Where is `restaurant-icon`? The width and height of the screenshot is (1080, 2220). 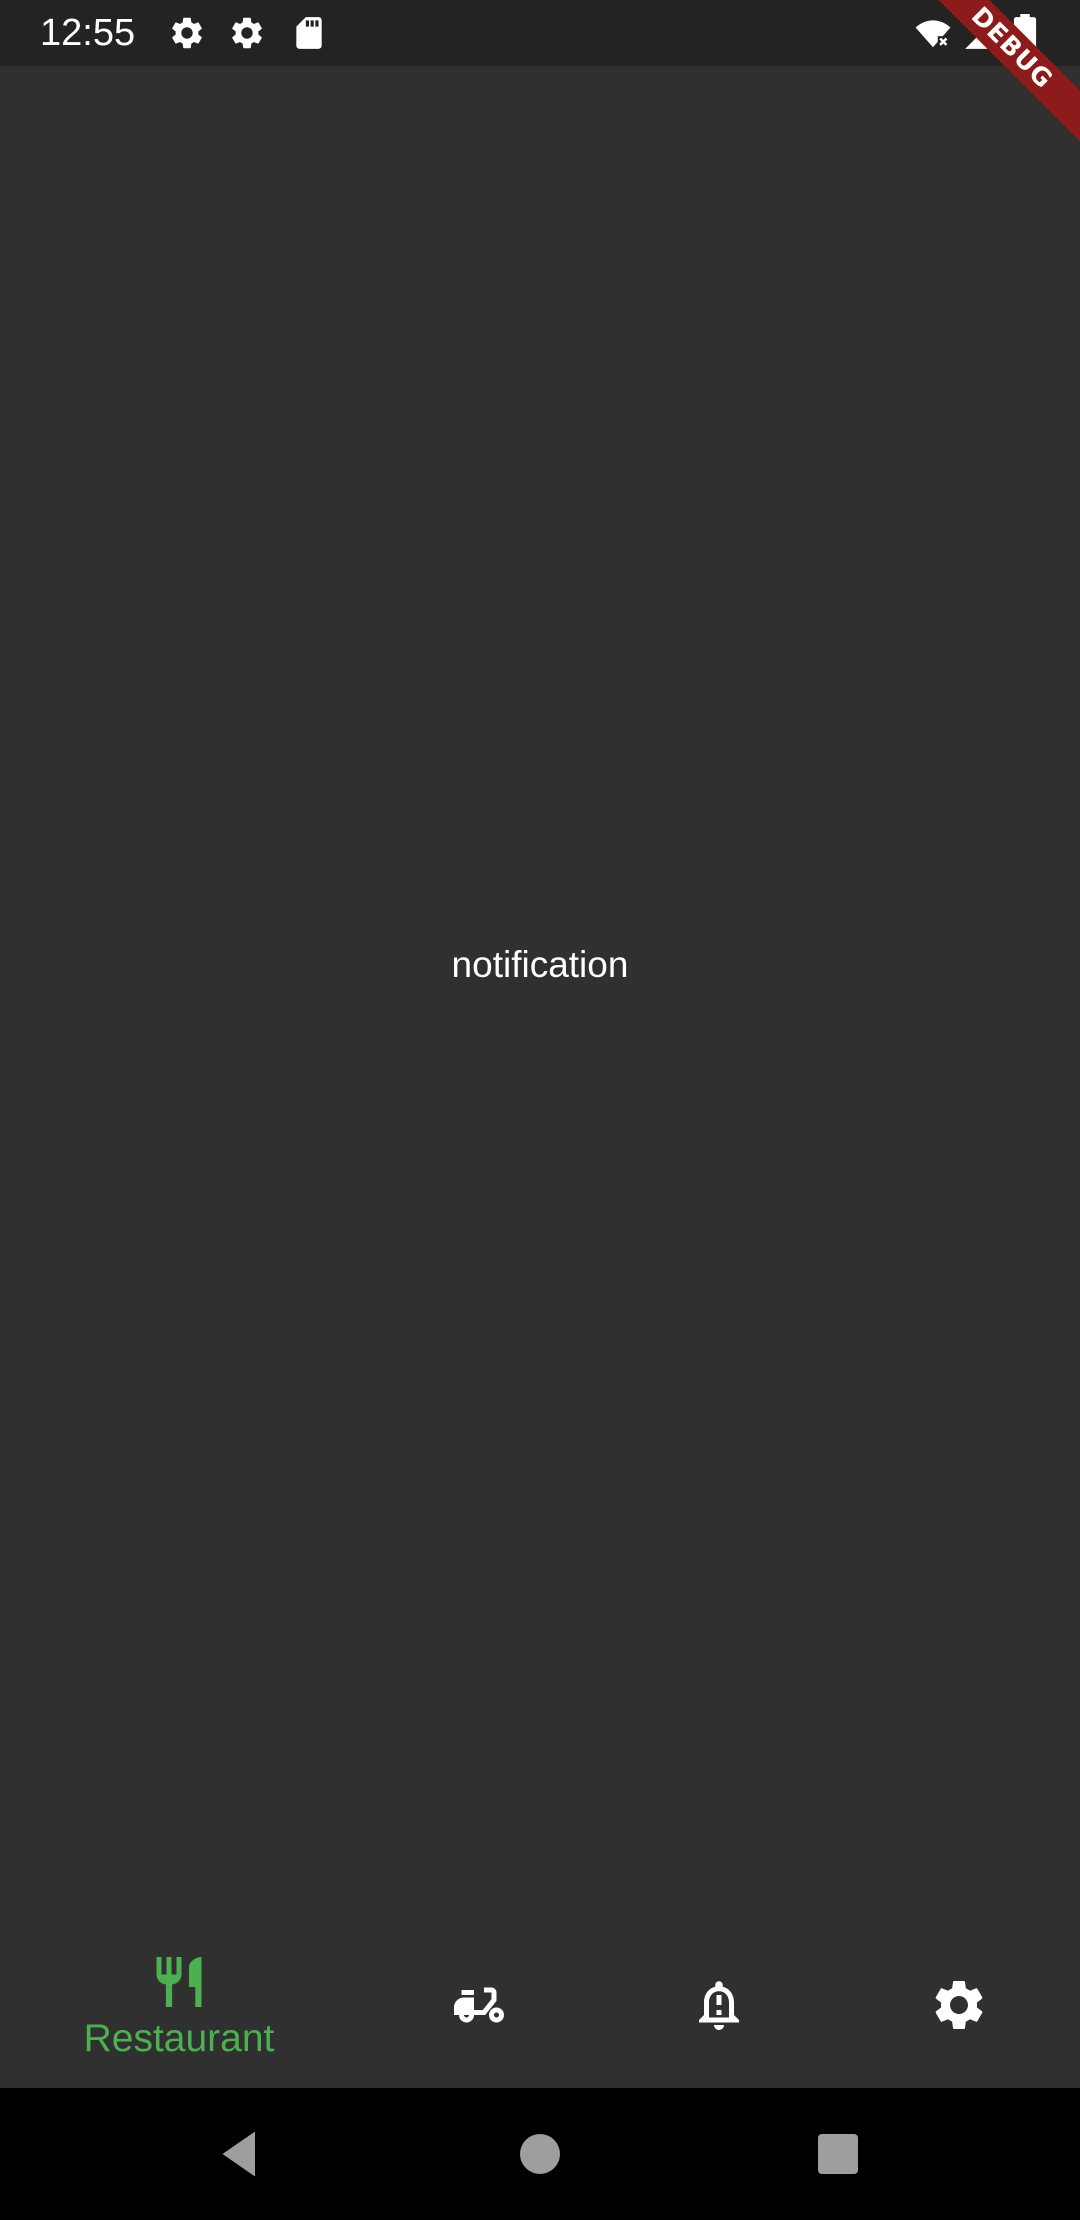 restaurant-icon is located at coordinates (179, 1982).